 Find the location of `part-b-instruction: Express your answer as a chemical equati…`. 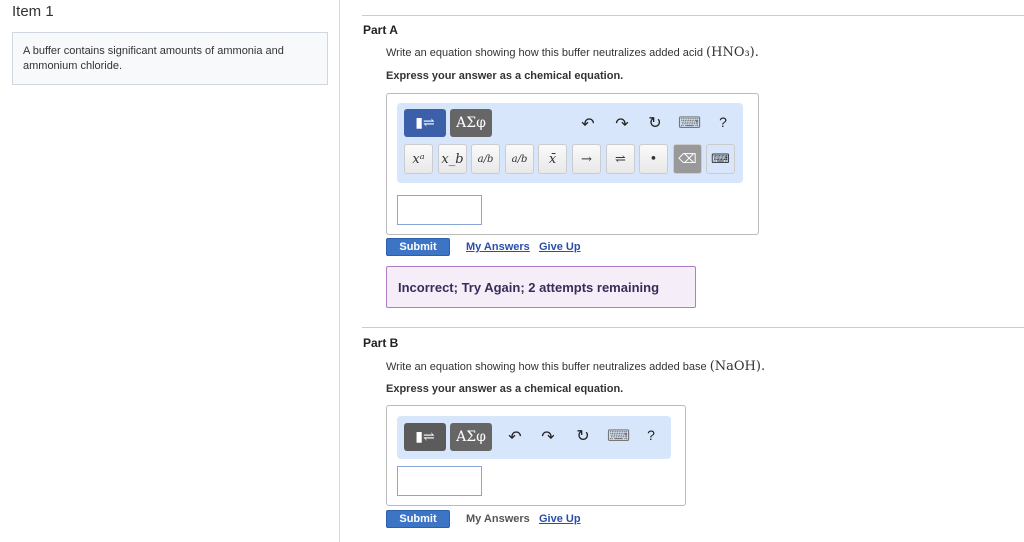

part-b-instruction: Express your answer as a chemical equati… is located at coordinates (505, 389).